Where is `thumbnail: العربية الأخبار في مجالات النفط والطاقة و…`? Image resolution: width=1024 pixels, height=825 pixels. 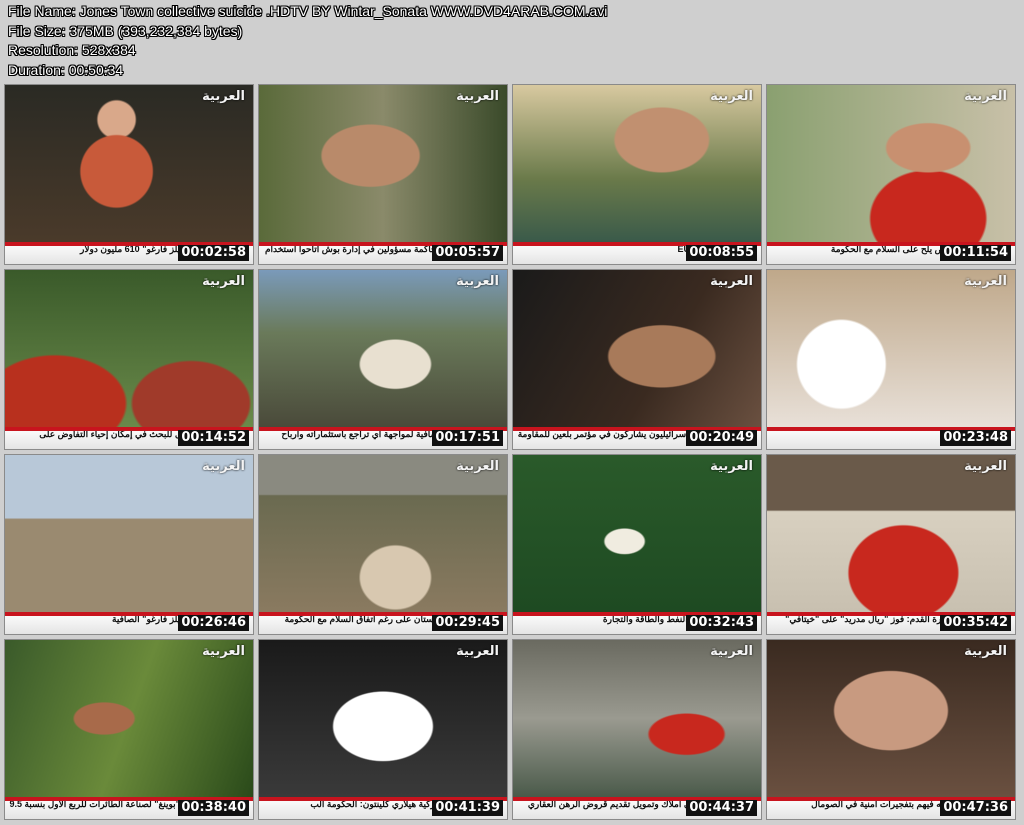
thumbnail: العربية الأخبار في مجالات النفط والطاقة و… is located at coordinates (637, 544).